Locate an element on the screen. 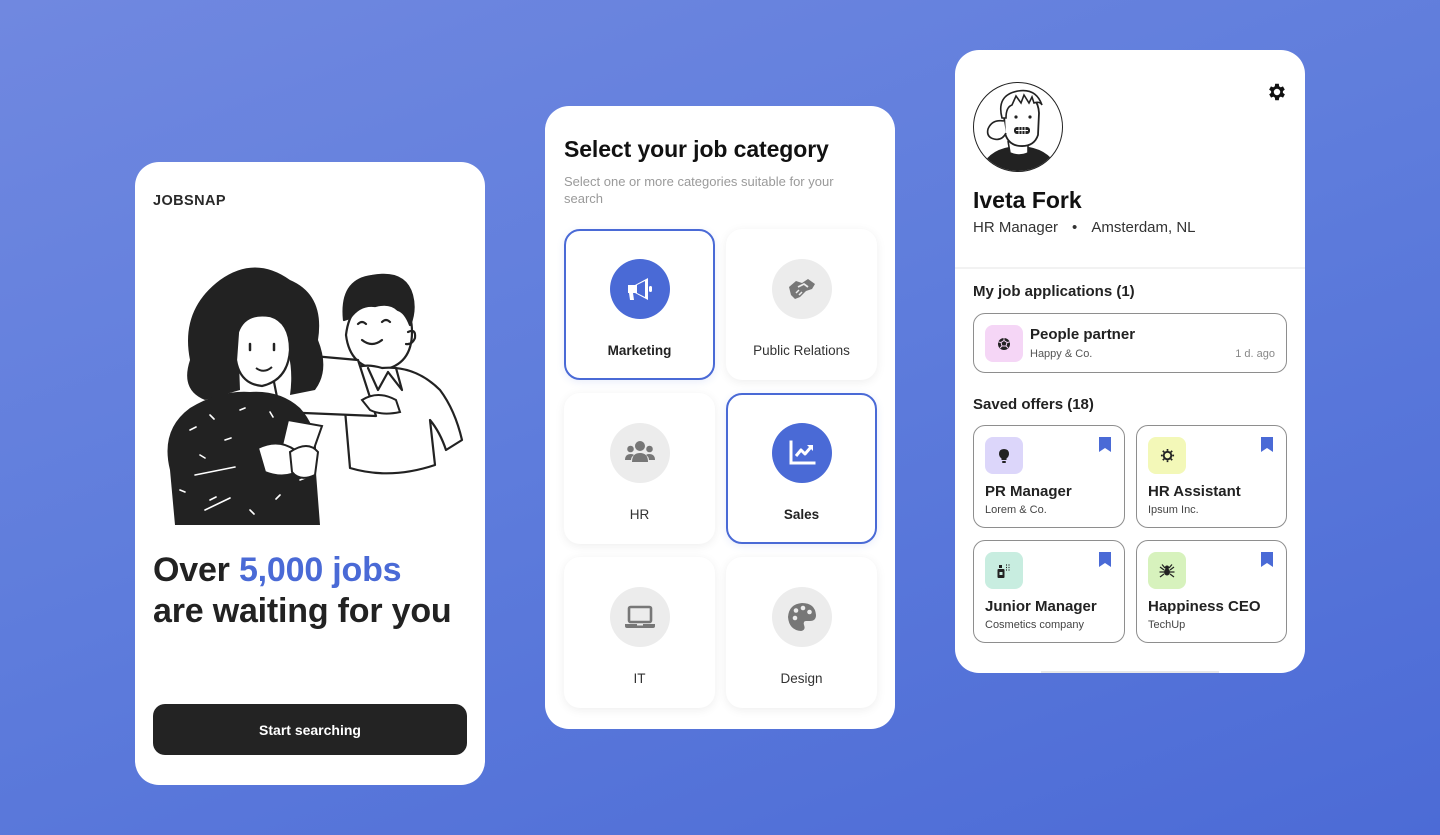 The image size is (1440, 835). category-tile-public-relations: Public Relations is located at coordinates (801, 304).